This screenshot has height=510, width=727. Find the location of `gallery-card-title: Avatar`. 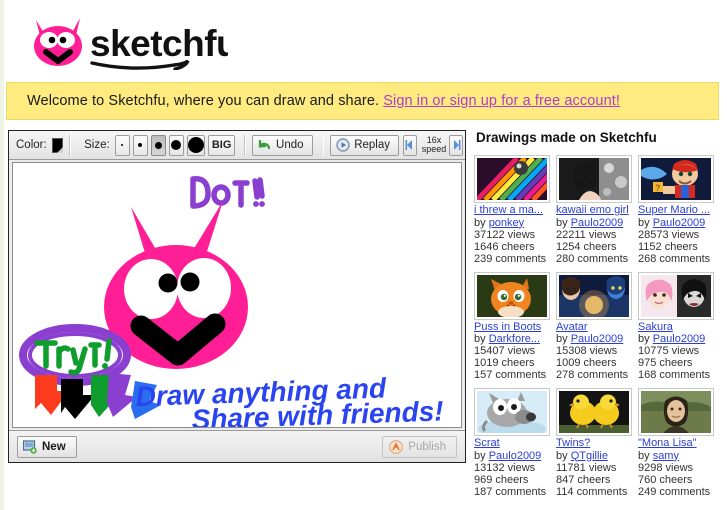

gallery-card-title: Avatar is located at coordinates (594, 327).